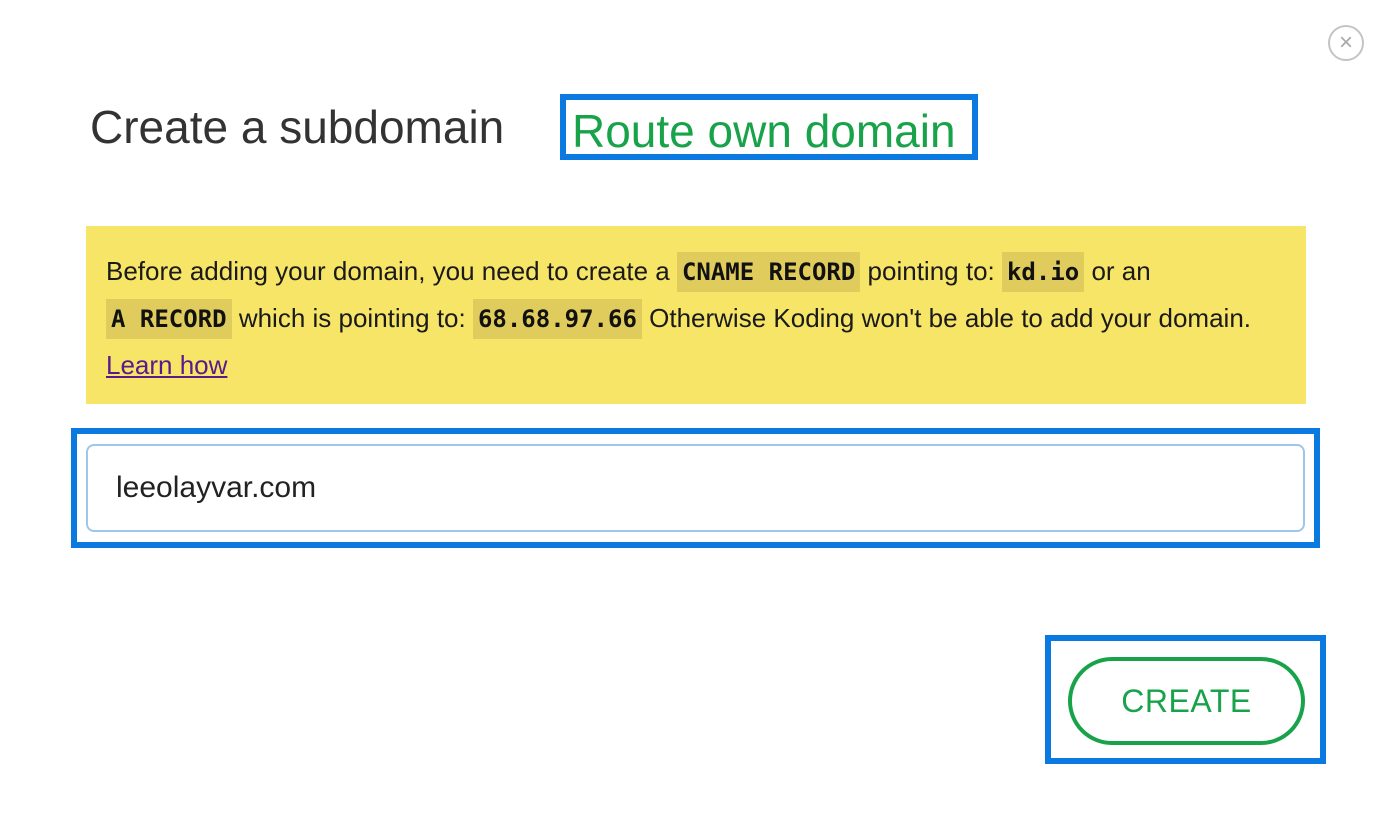 This screenshot has height=838, width=1386. What do you see at coordinates (166, 365) in the screenshot?
I see `learn-how-link: Learn how` at bounding box center [166, 365].